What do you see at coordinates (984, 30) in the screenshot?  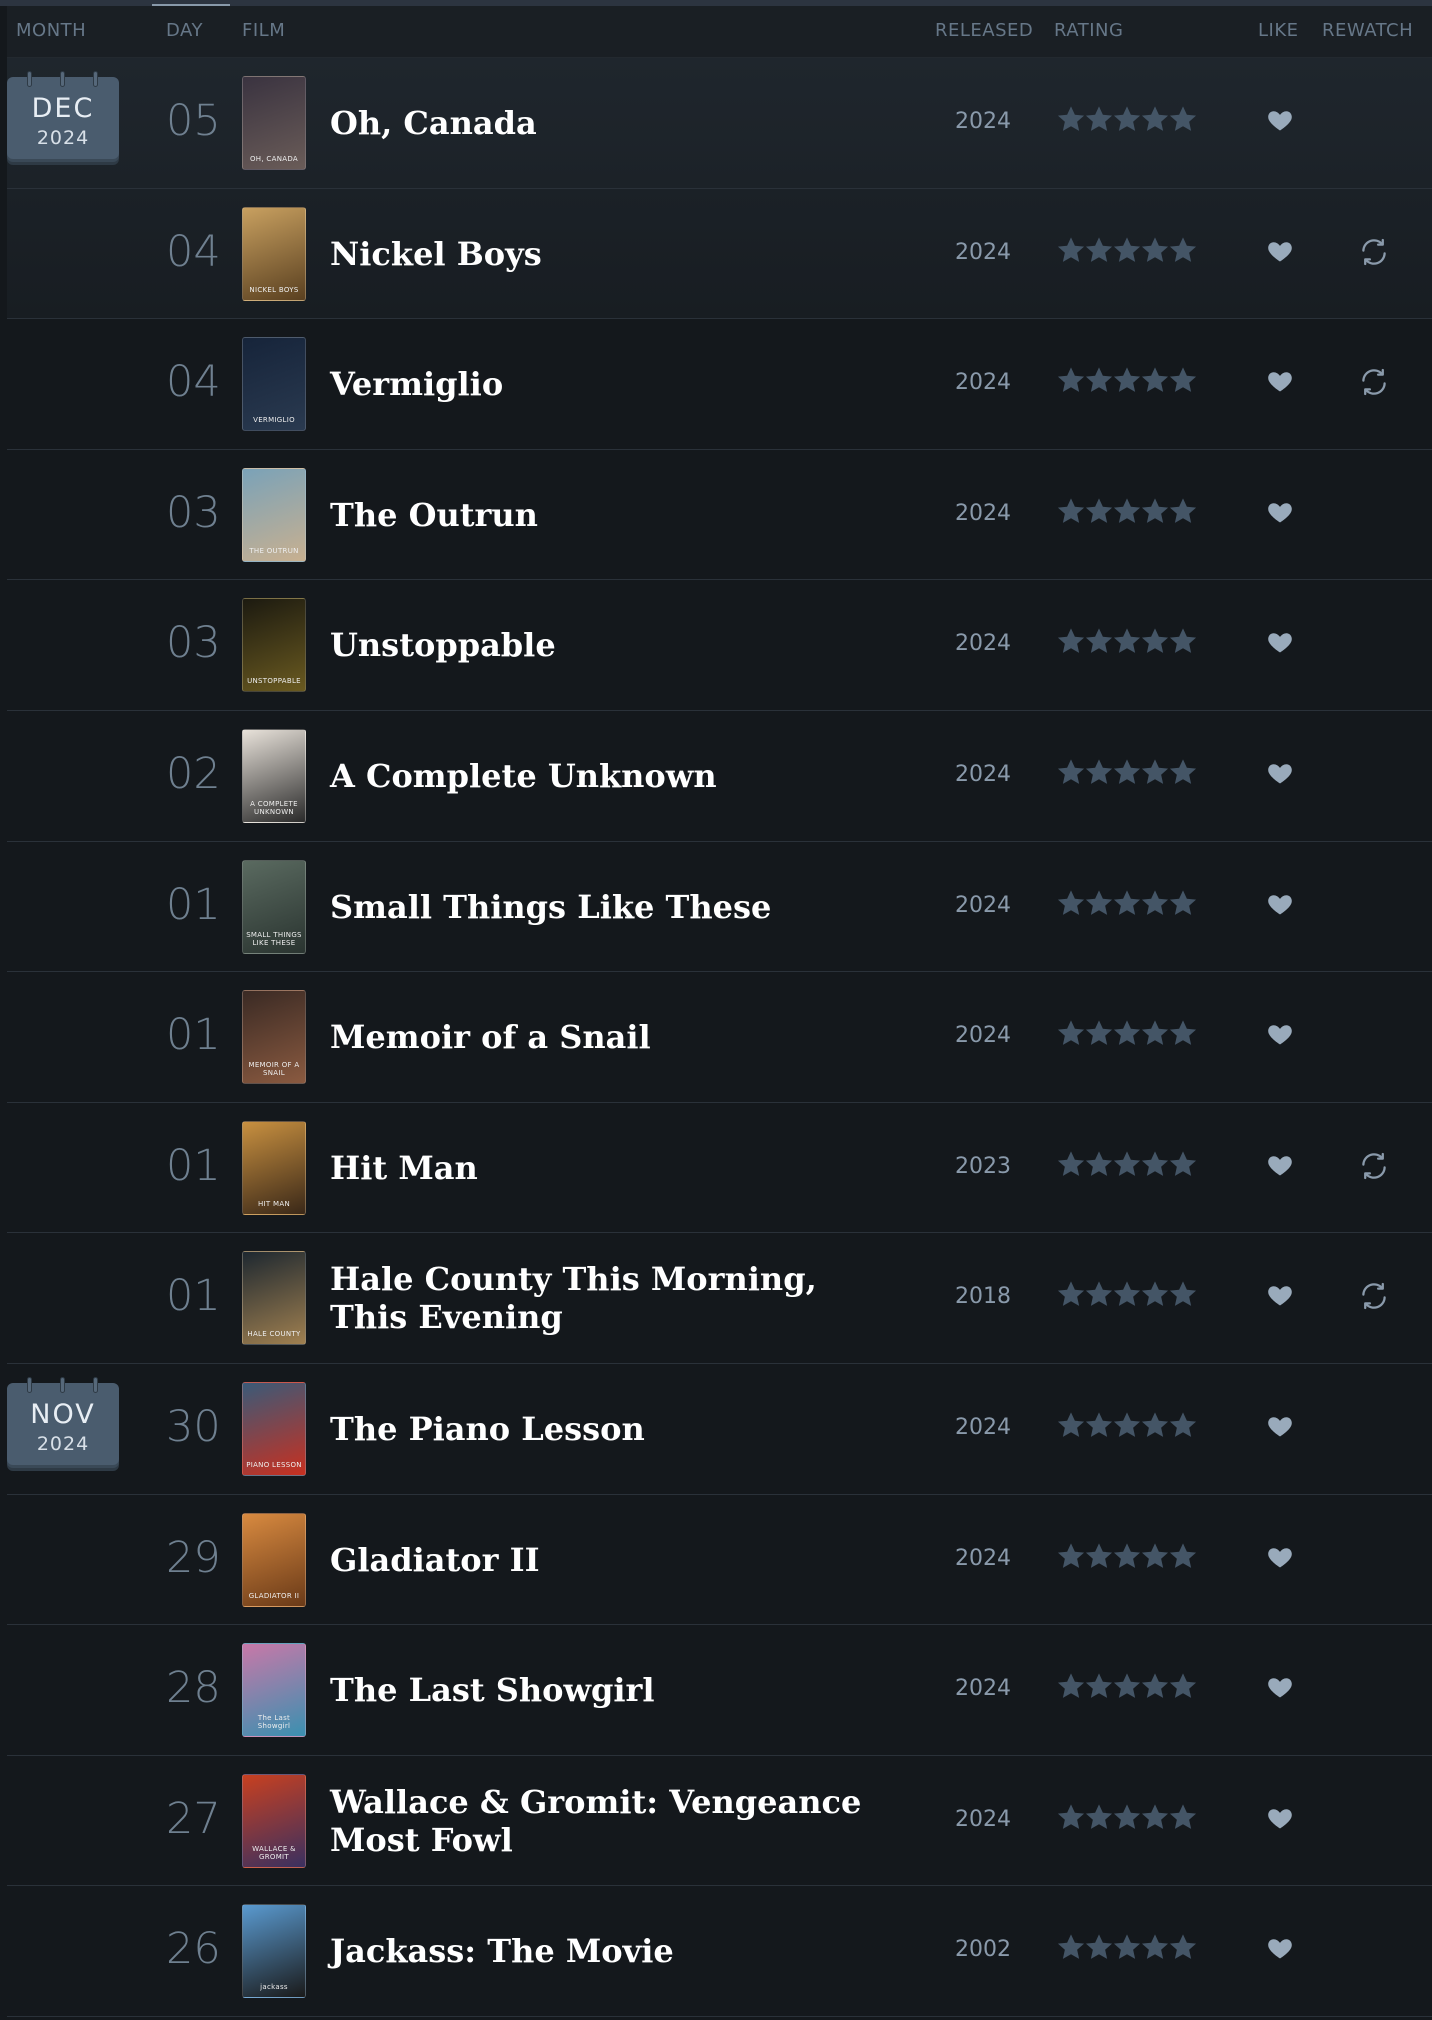 I see `column-header-released: RELEASED` at bounding box center [984, 30].